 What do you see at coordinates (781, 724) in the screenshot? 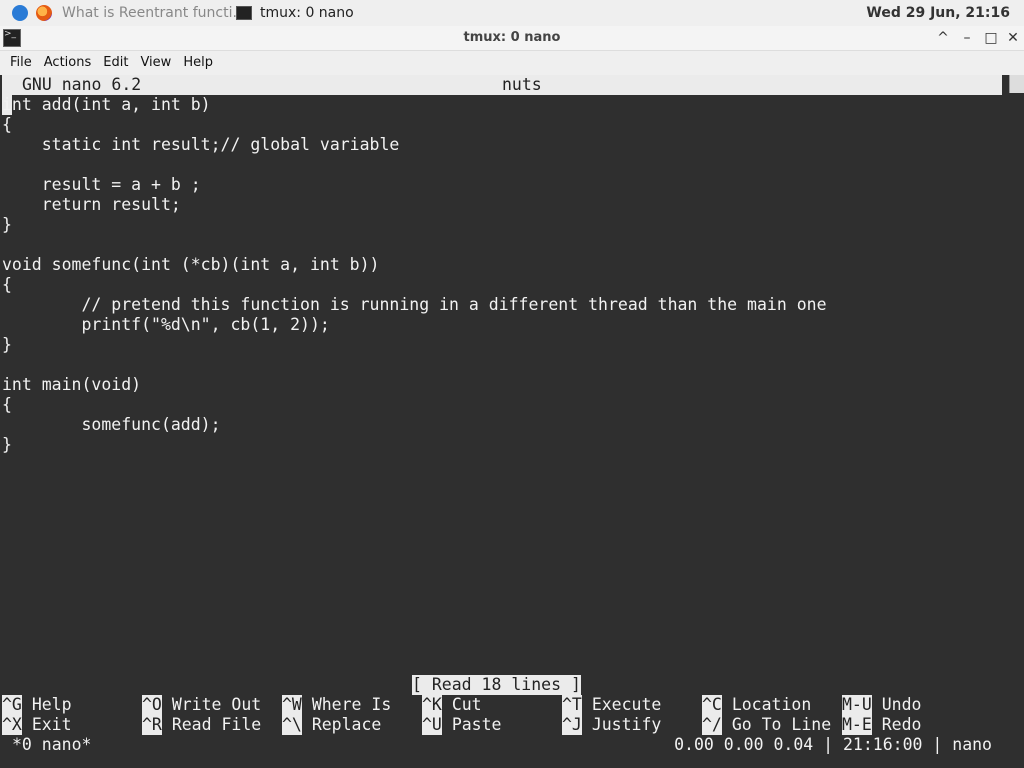
I see `shortcut-label: Go To Line` at bounding box center [781, 724].